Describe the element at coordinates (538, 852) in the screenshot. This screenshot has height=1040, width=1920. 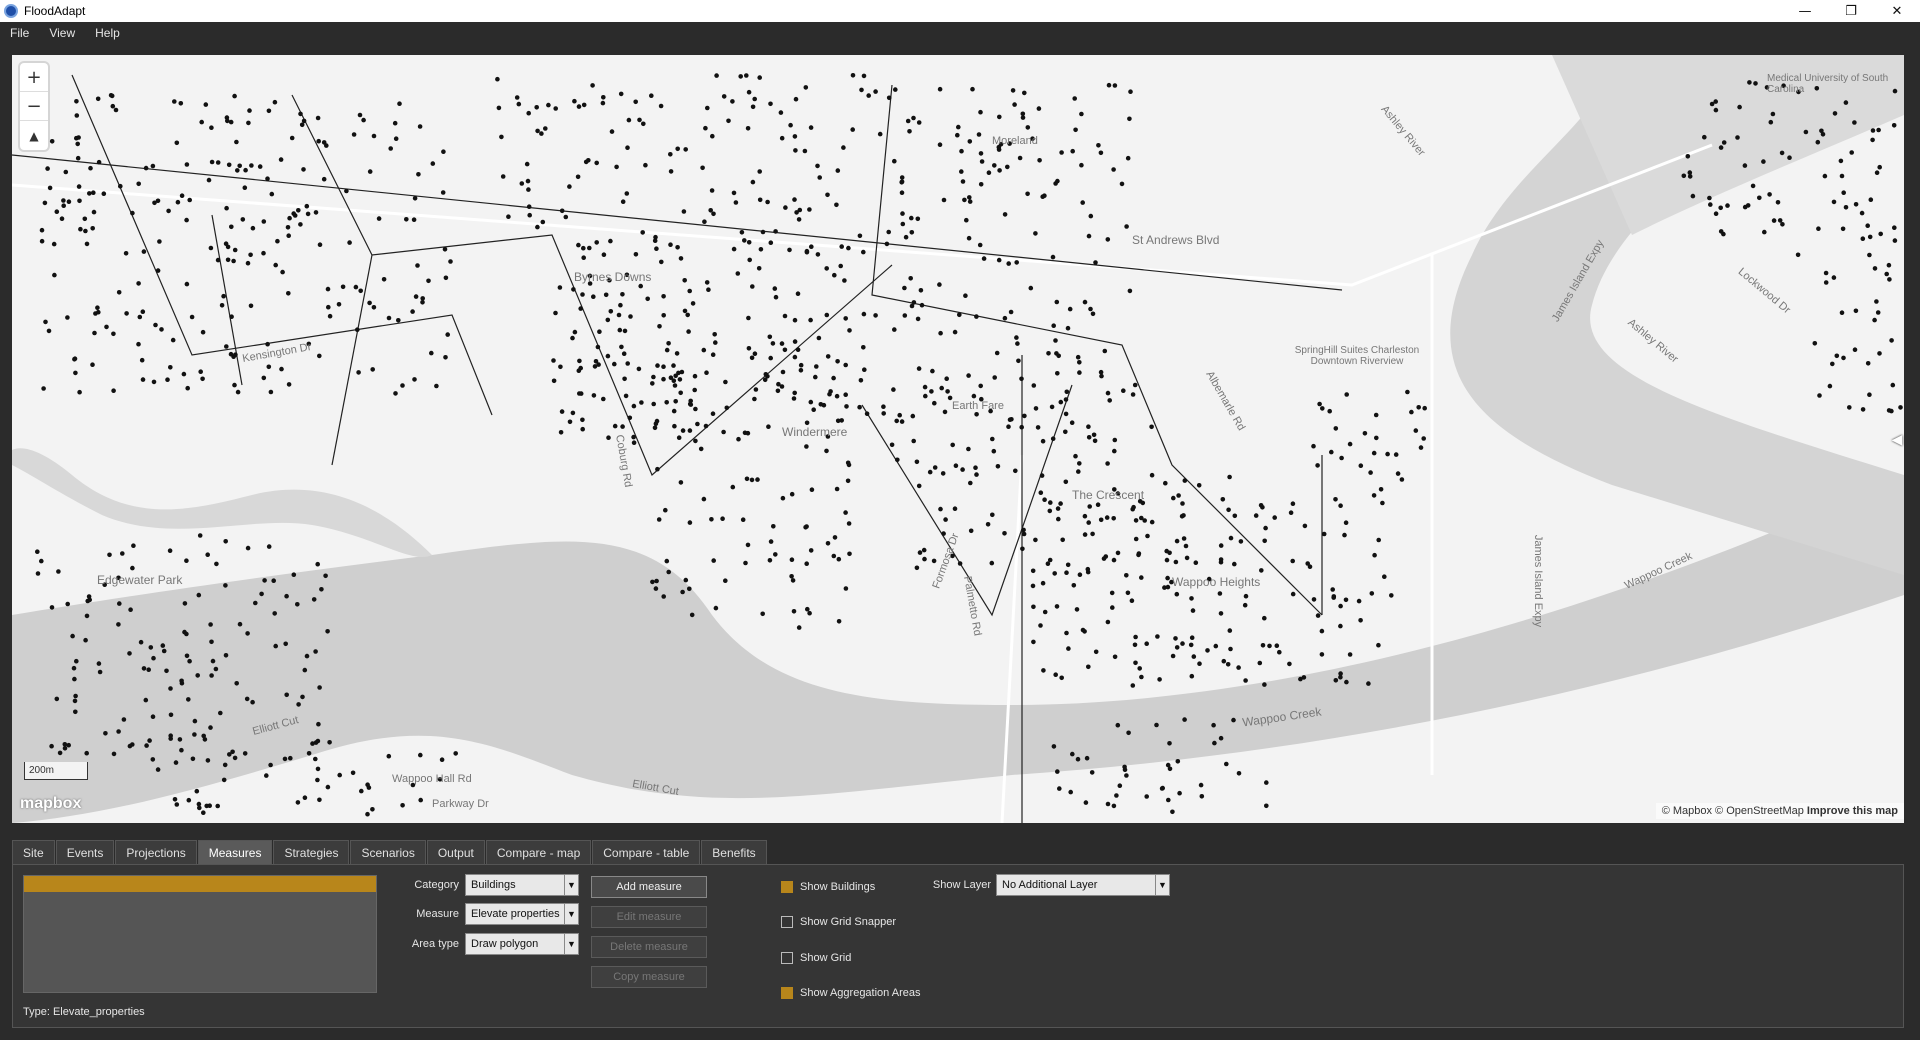
I see `tab-compare-map: Compare - map` at that location.